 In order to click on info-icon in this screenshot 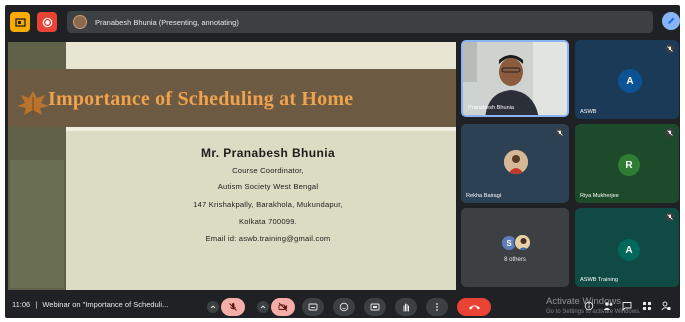, I will do `click(589, 306)`.